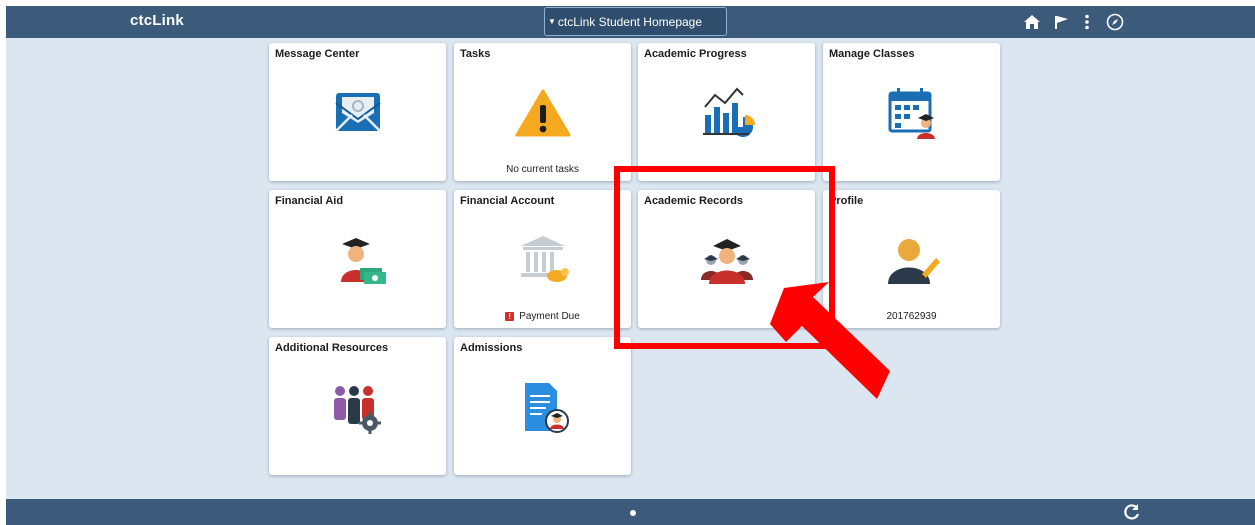 The height and width of the screenshot is (525, 1255). I want to click on tile-manage-classes: Manage Classes, so click(911, 112).